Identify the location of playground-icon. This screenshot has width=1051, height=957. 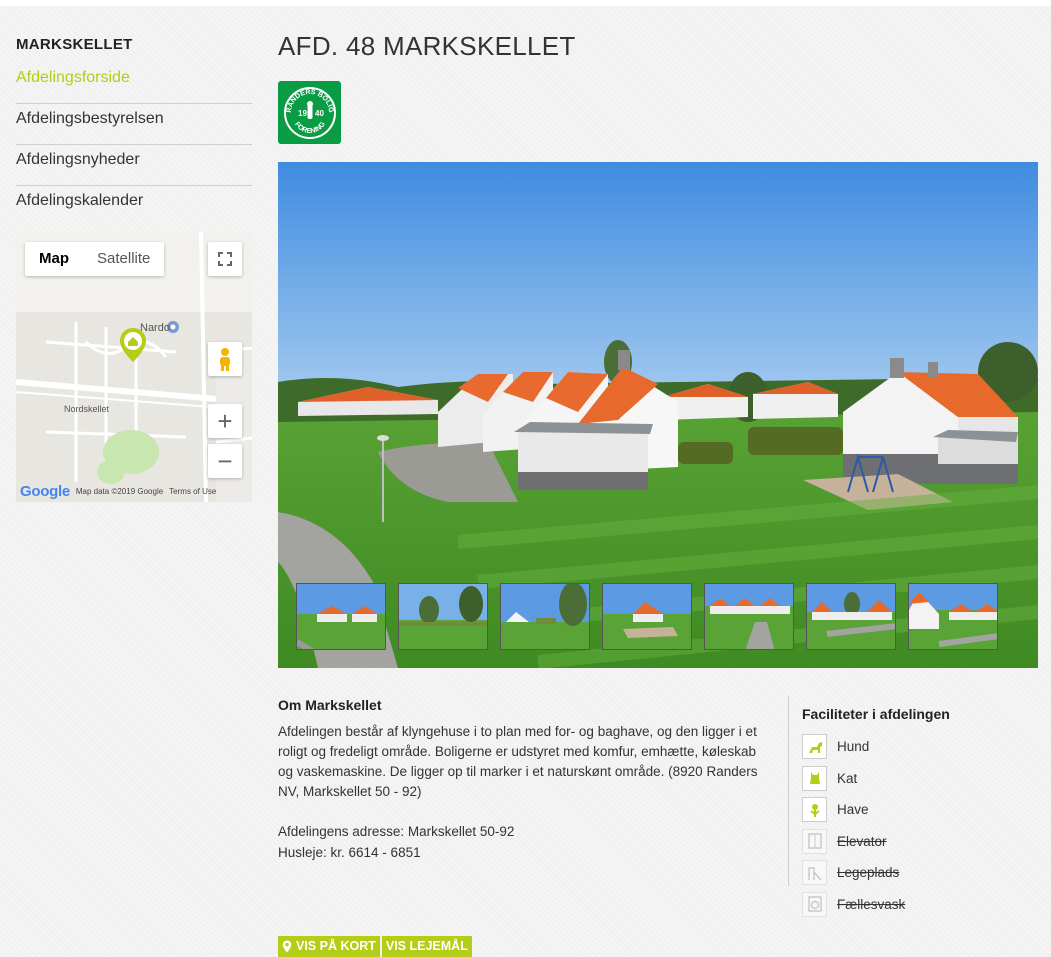
(814, 873).